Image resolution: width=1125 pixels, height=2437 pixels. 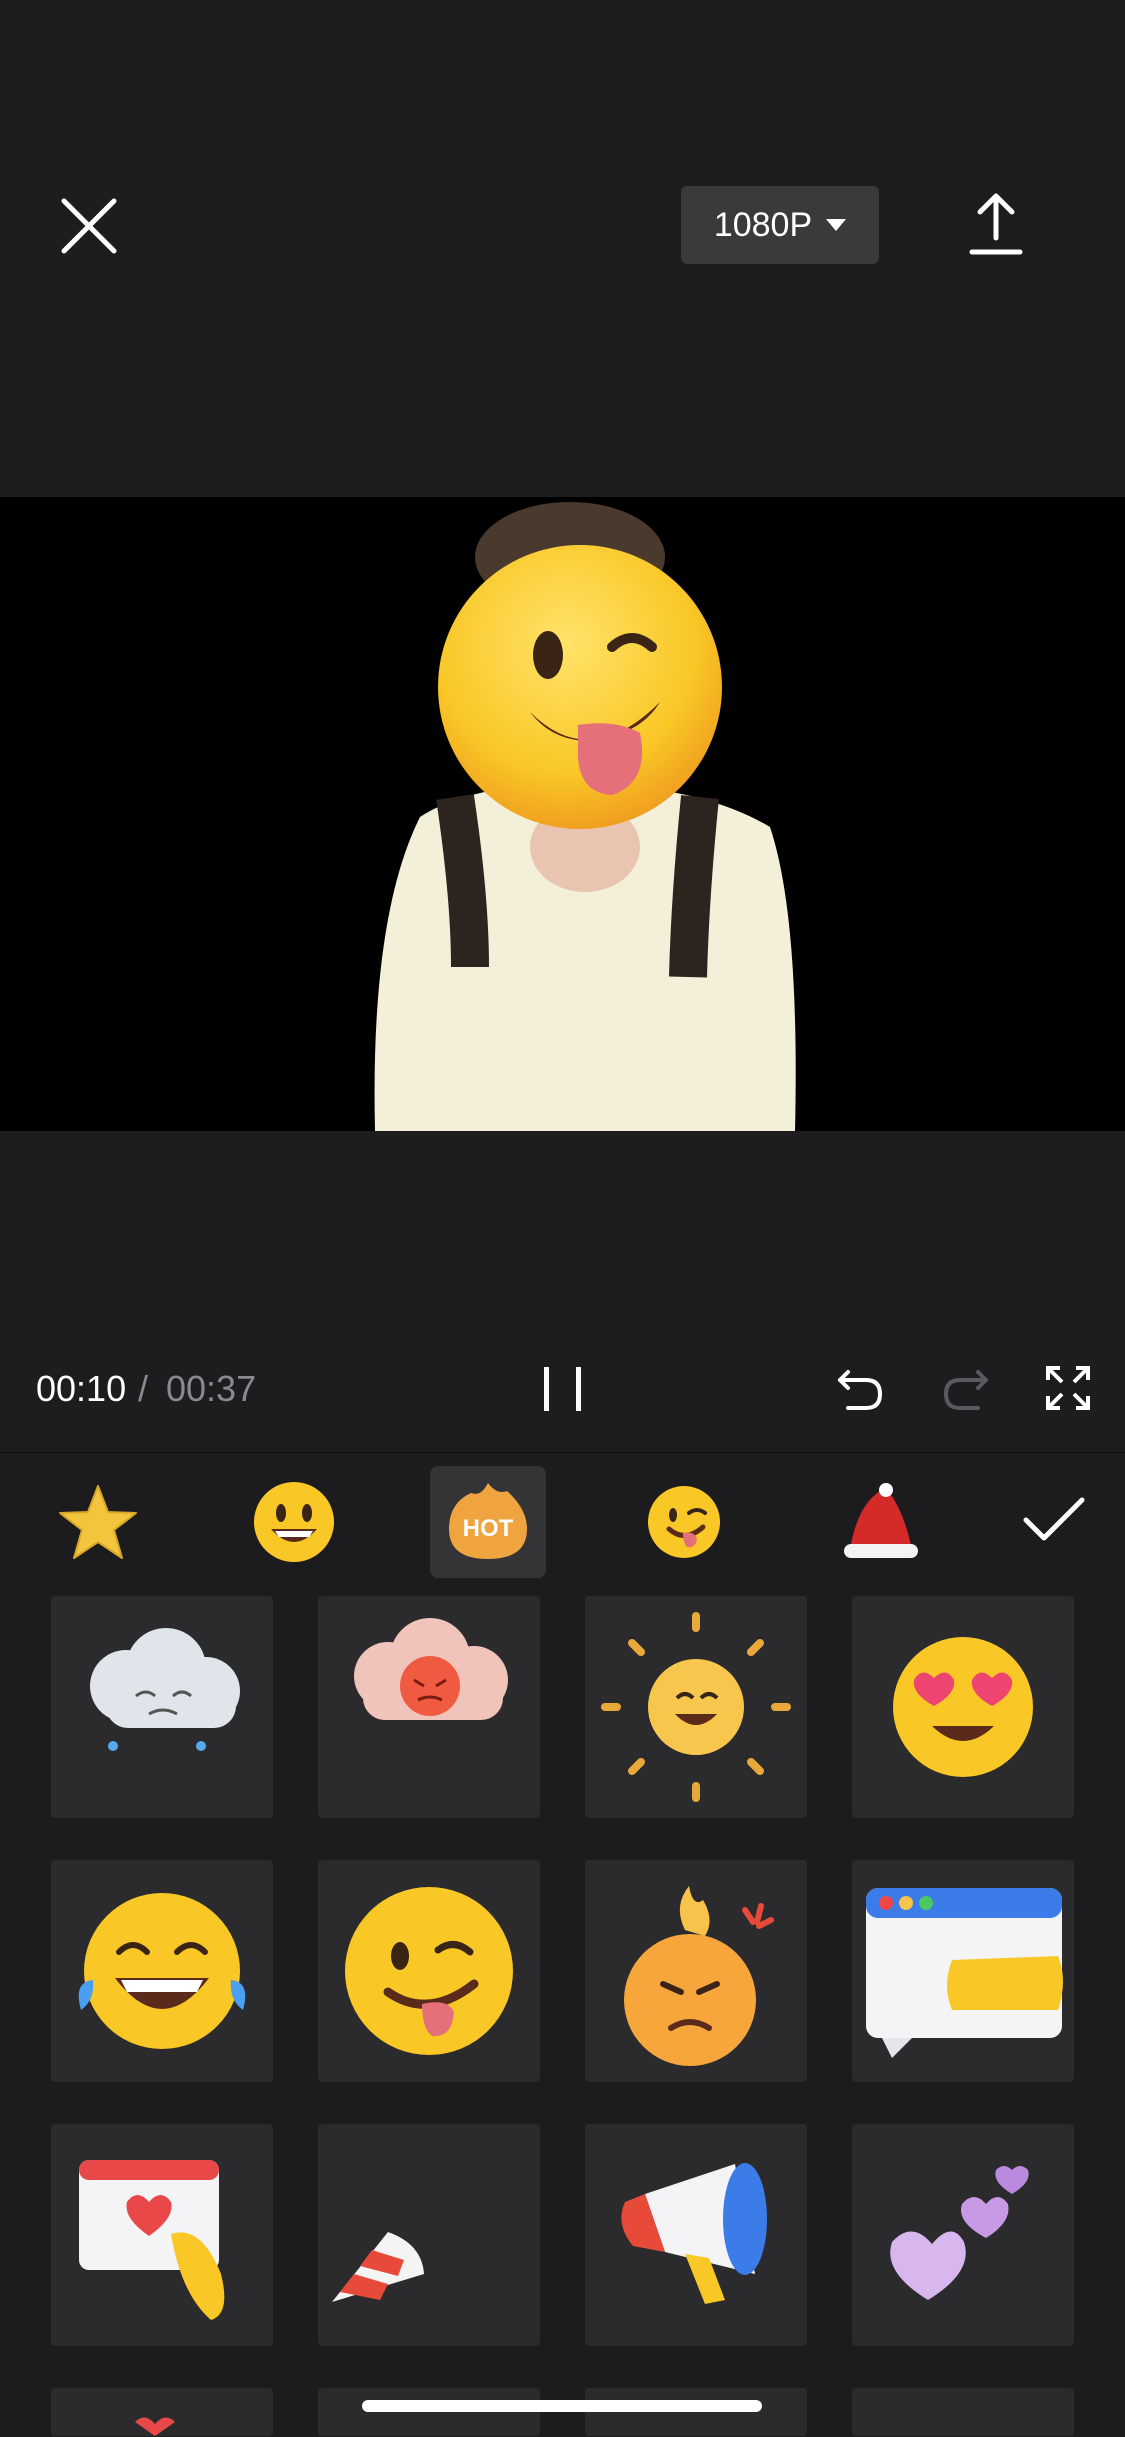 I want to click on sun-smile-icon, so click(x=696, y=1707).